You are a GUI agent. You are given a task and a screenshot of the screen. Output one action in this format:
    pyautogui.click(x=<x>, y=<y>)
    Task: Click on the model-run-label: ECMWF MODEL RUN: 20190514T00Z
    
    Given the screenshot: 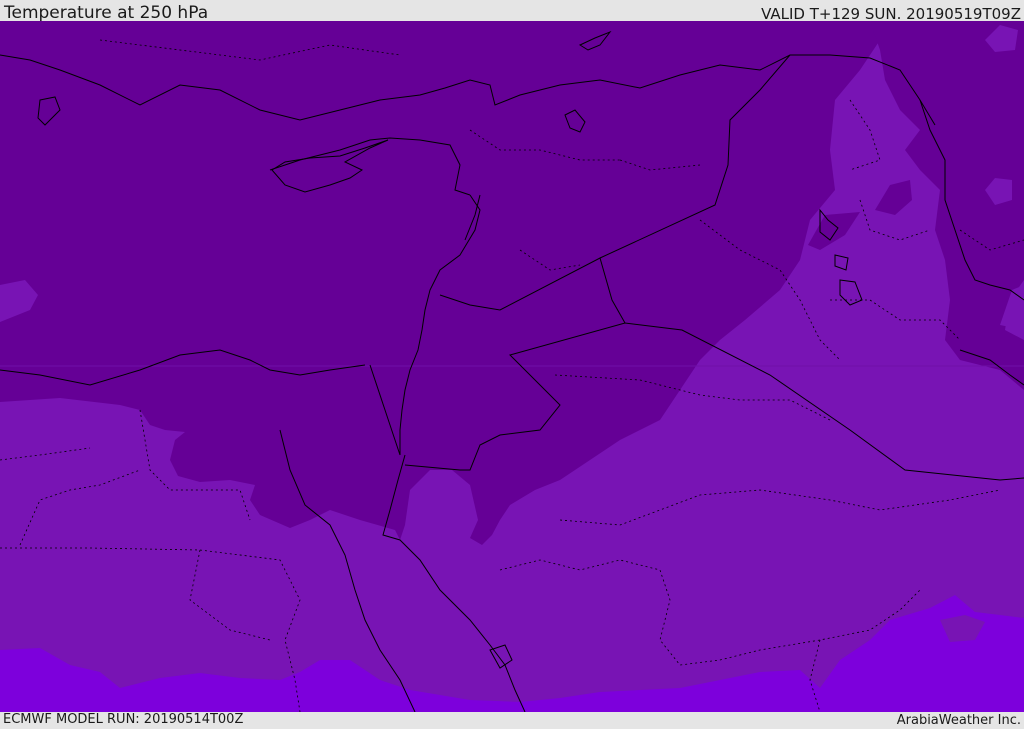 What is the action you would take?
    pyautogui.click(x=123, y=719)
    